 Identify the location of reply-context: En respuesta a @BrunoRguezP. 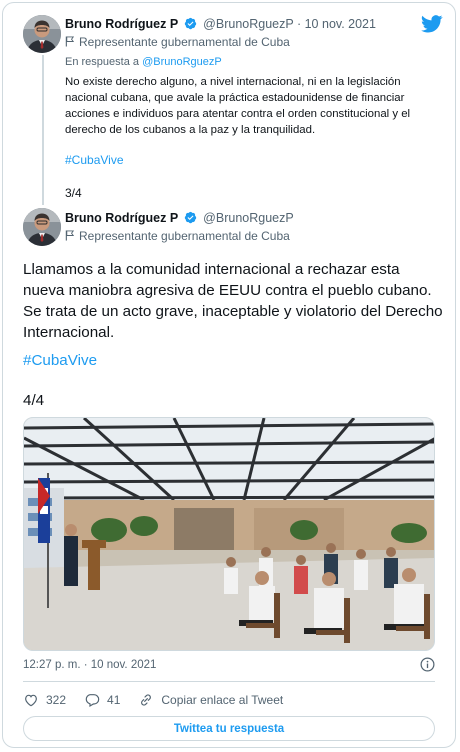
(143, 62).